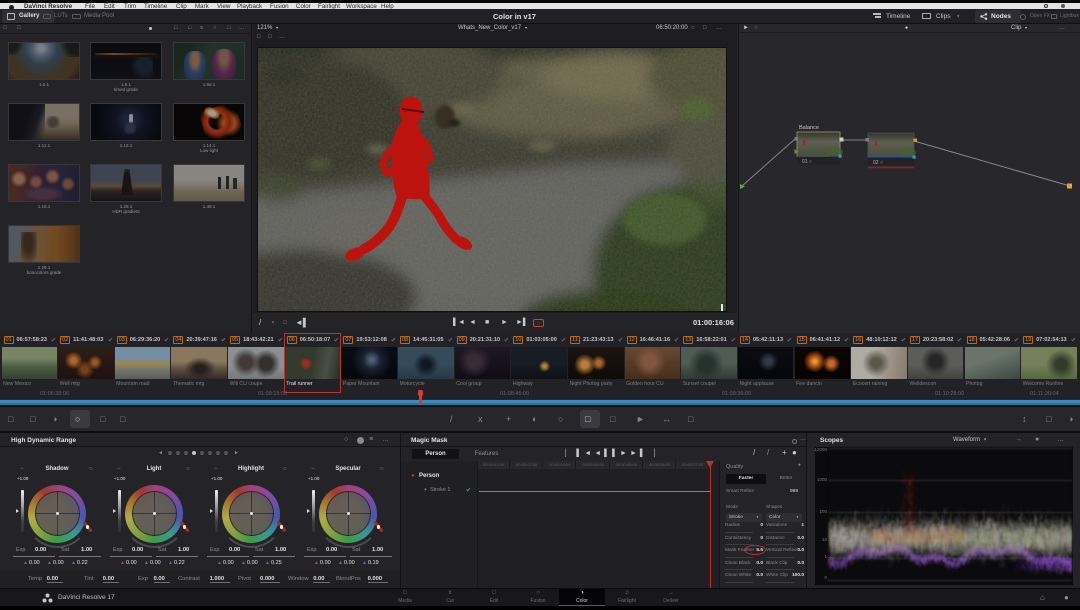 The width and height of the screenshot is (1080, 610). Describe the element at coordinates (807, 162) in the screenshot. I see `svg-text: 01 ○` at that location.